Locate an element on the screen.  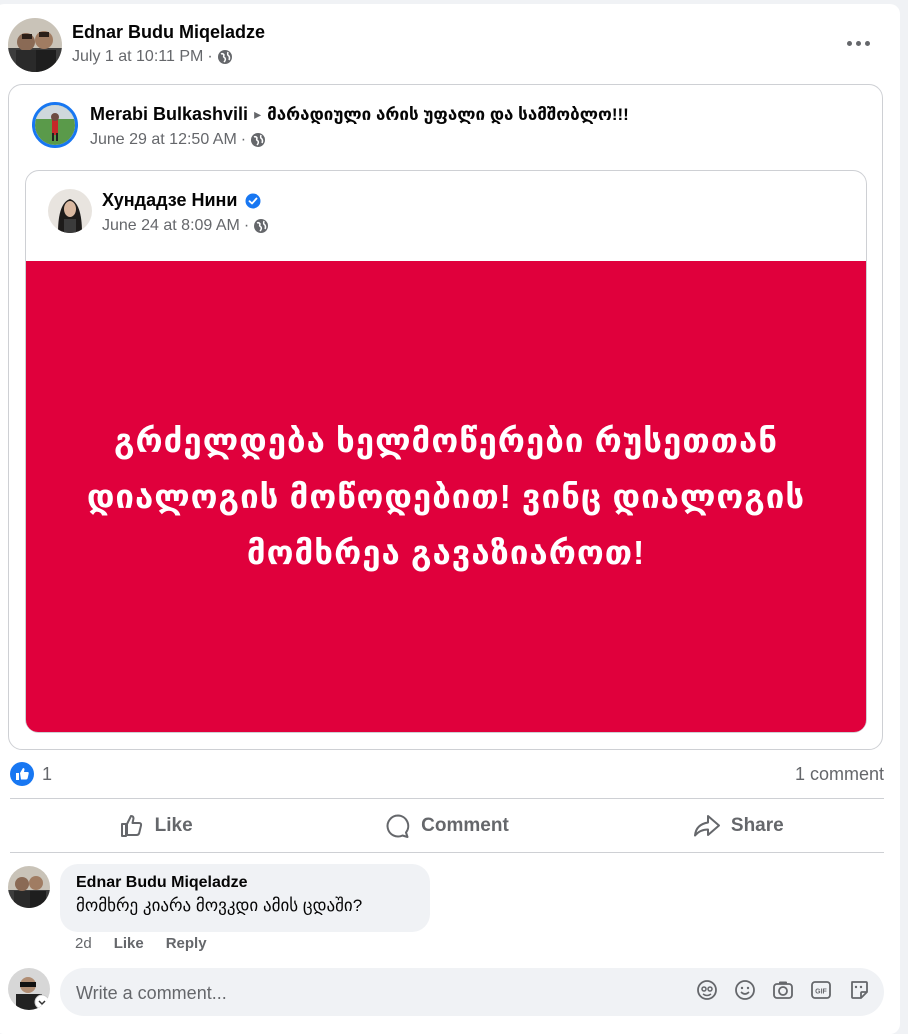
like-button: Like is located at coordinates (155, 826).